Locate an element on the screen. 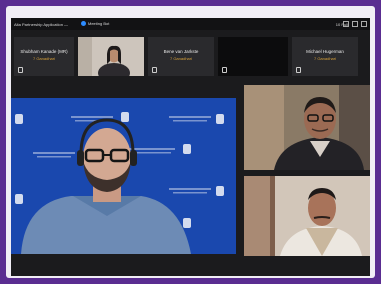  participant-name: Michael Hugerman is located at coordinates (325, 51).